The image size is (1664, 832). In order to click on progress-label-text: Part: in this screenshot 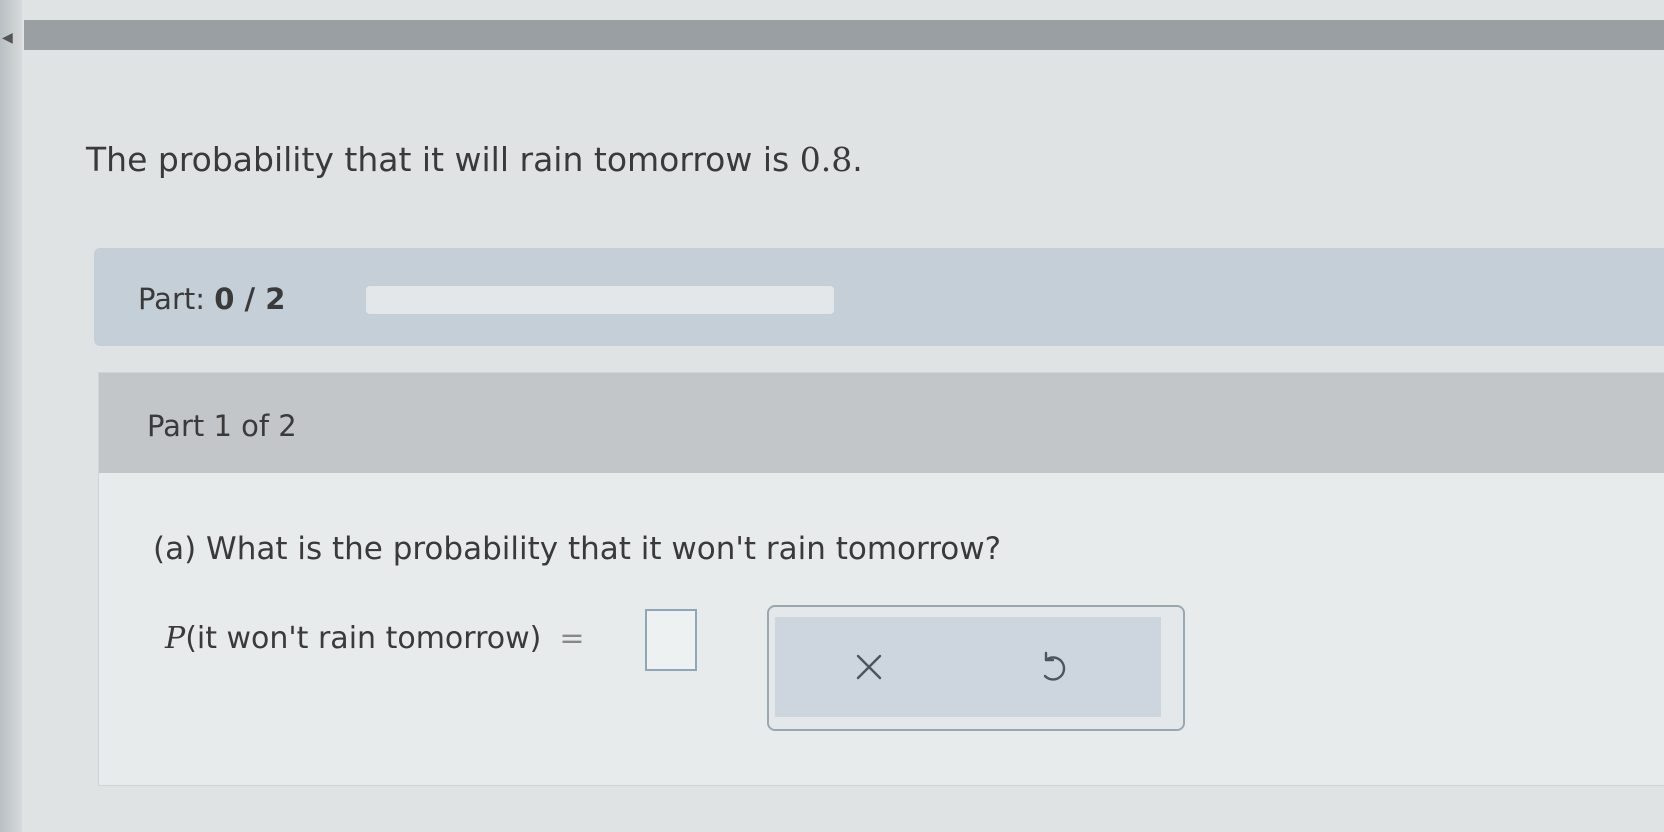, I will do `click(172, 299)`.